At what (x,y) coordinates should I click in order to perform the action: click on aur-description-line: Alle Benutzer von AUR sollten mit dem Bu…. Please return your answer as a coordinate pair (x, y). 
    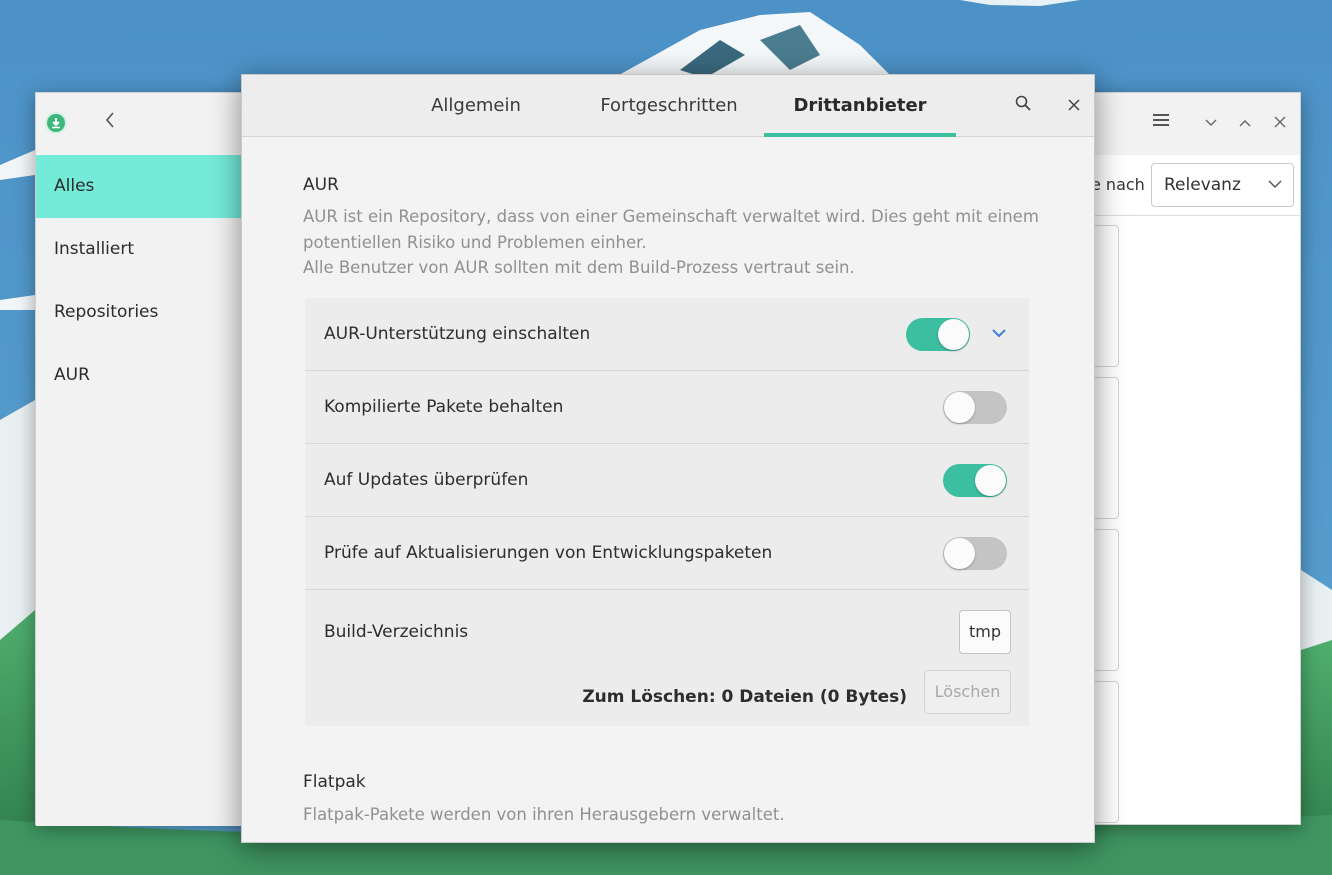
    Looking at the image, I should click on (579, 267).